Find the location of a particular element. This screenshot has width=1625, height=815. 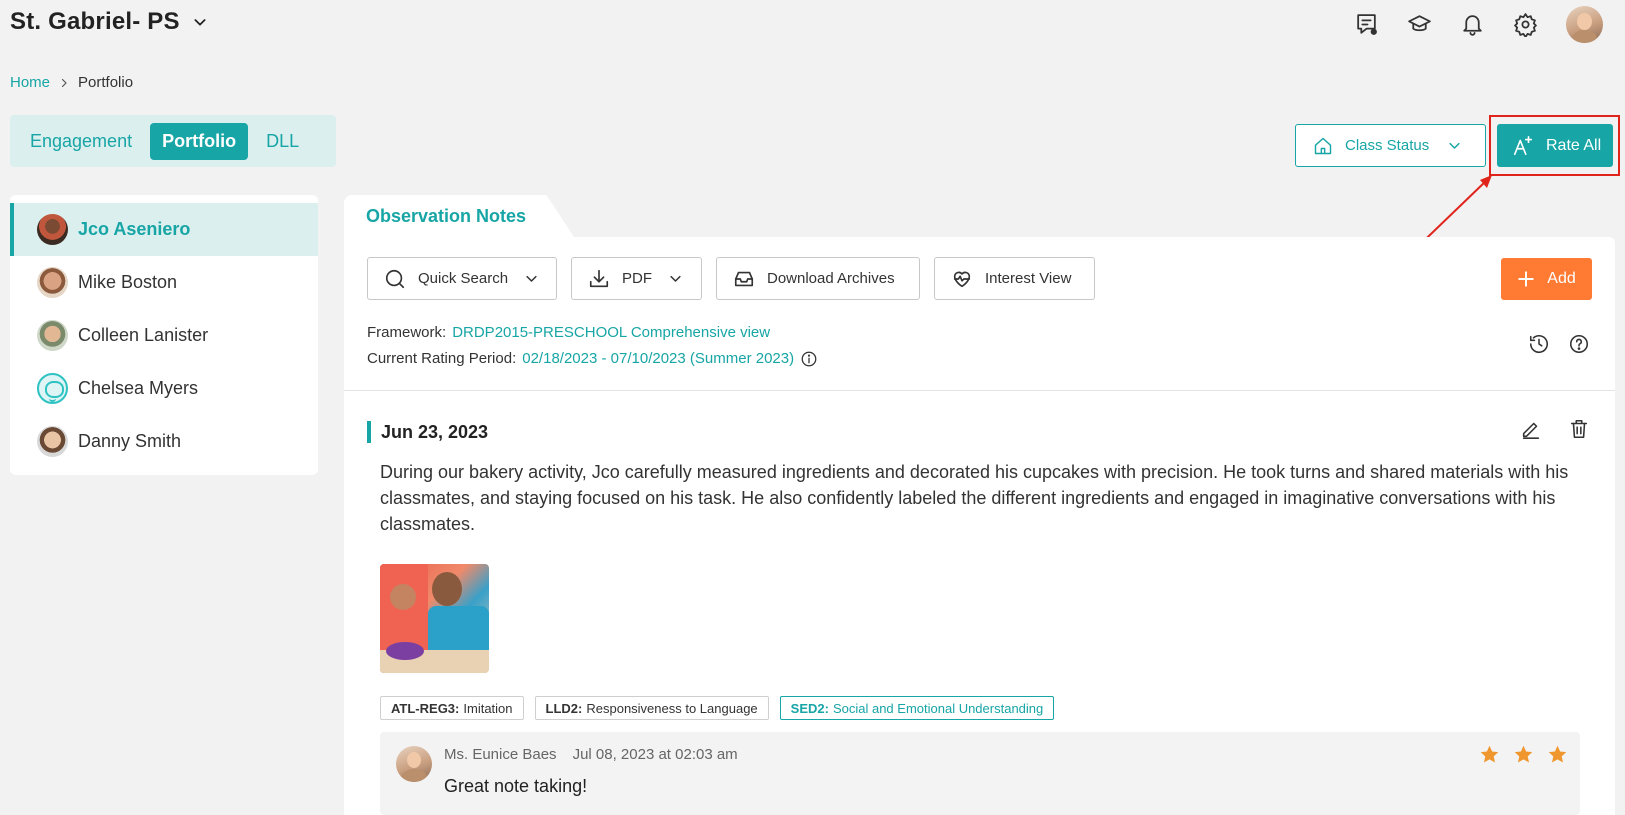

student-item: Danny Smith is located at coordinates (164, 441).